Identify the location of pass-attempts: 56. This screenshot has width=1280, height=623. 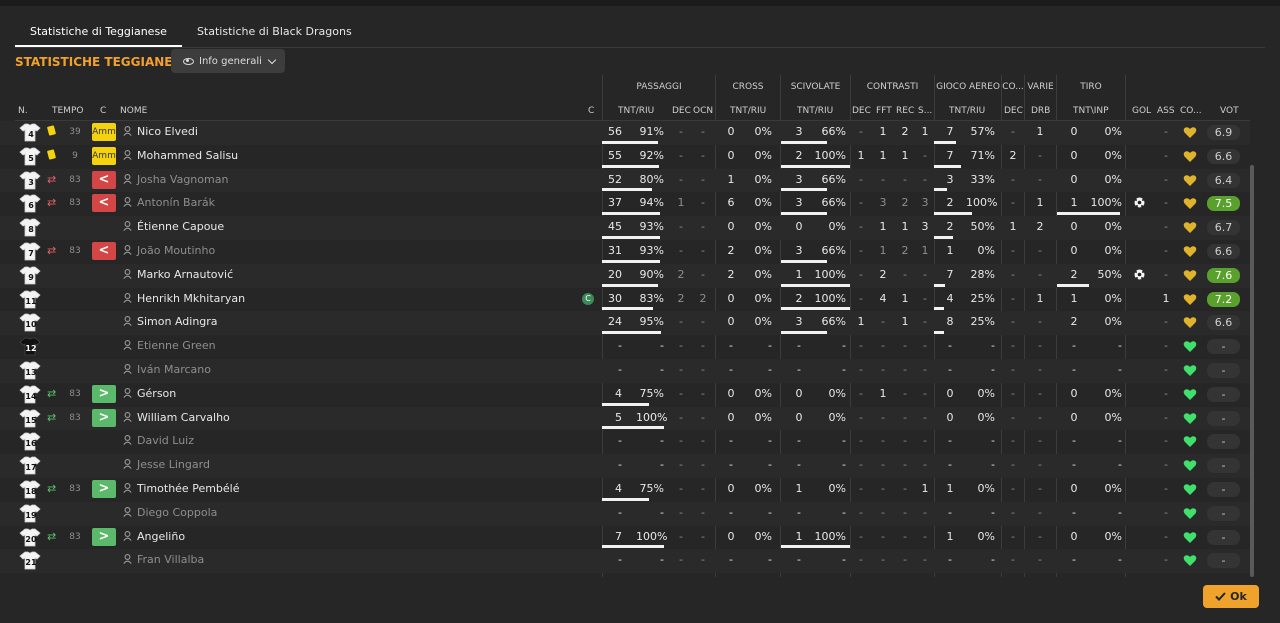
(615, 131).